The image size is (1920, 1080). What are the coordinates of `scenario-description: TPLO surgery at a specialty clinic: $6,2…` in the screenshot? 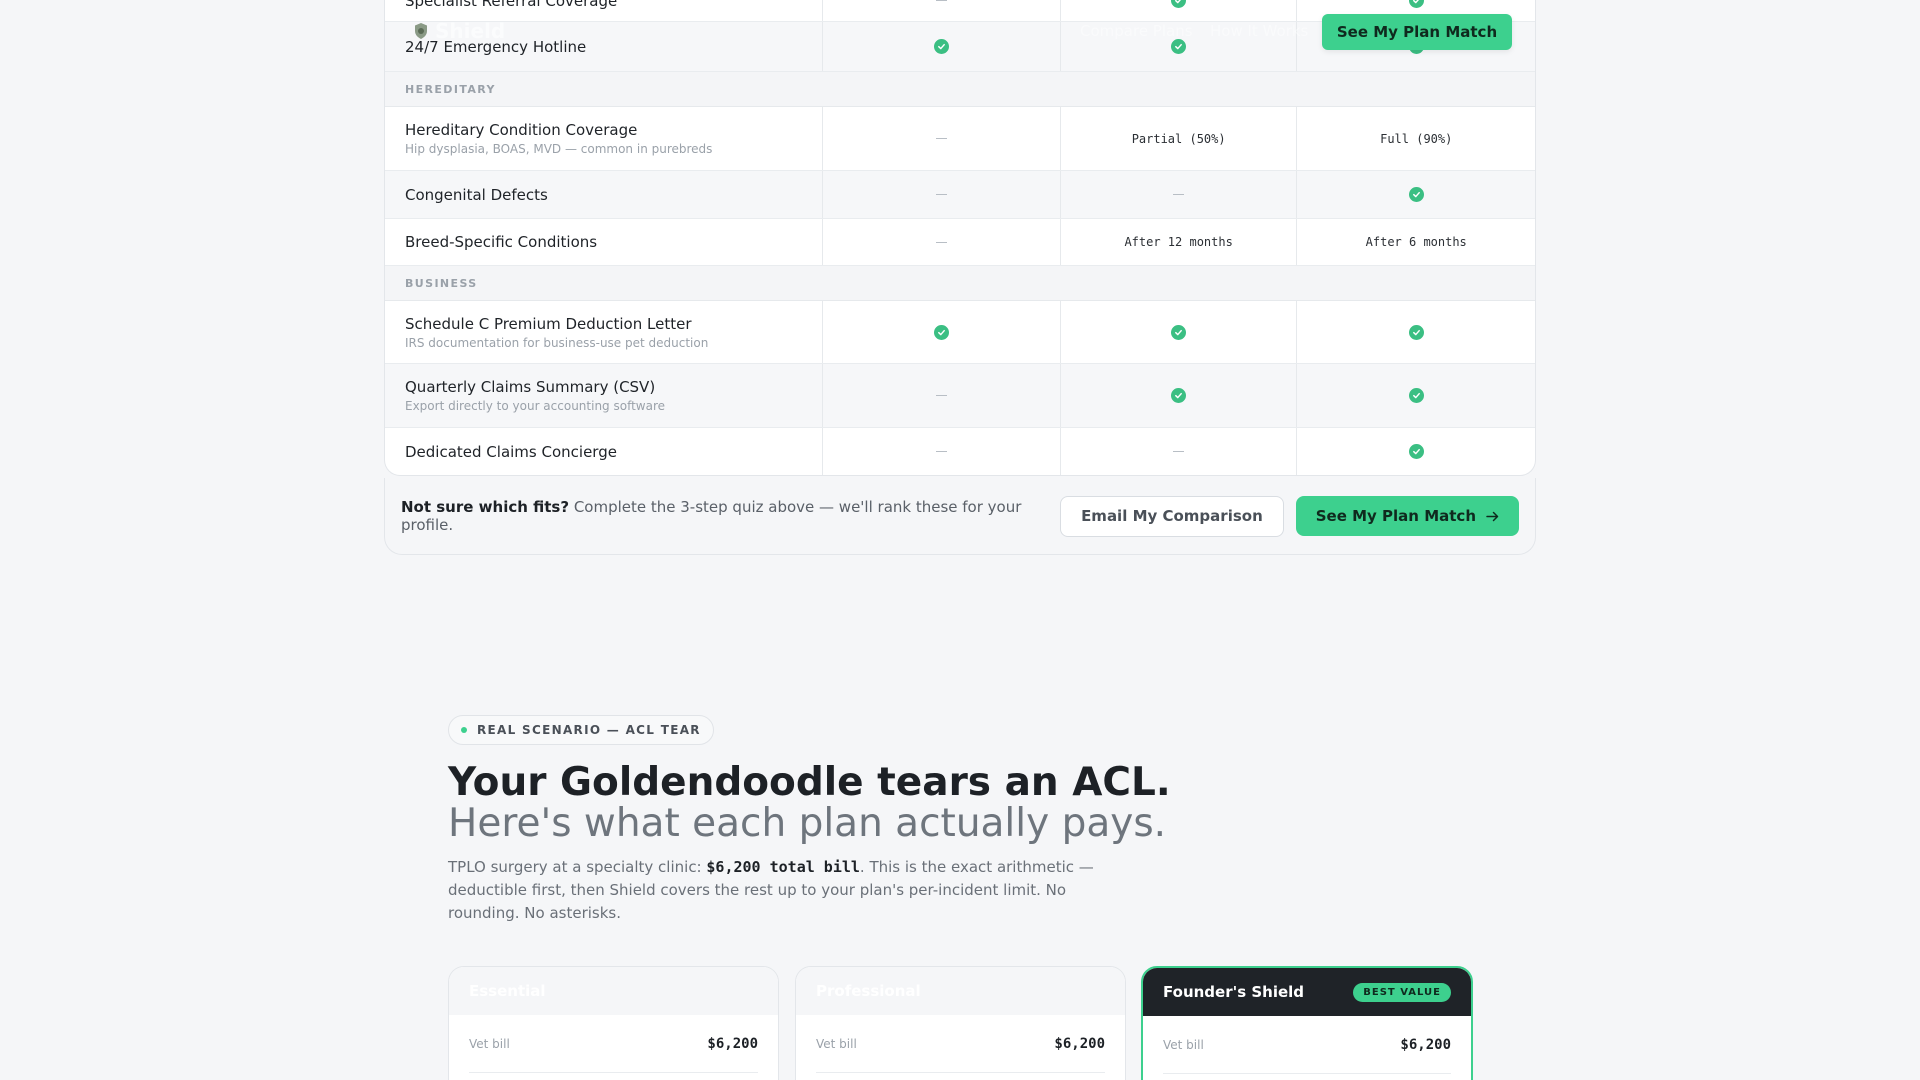 It's located at (771, 890).